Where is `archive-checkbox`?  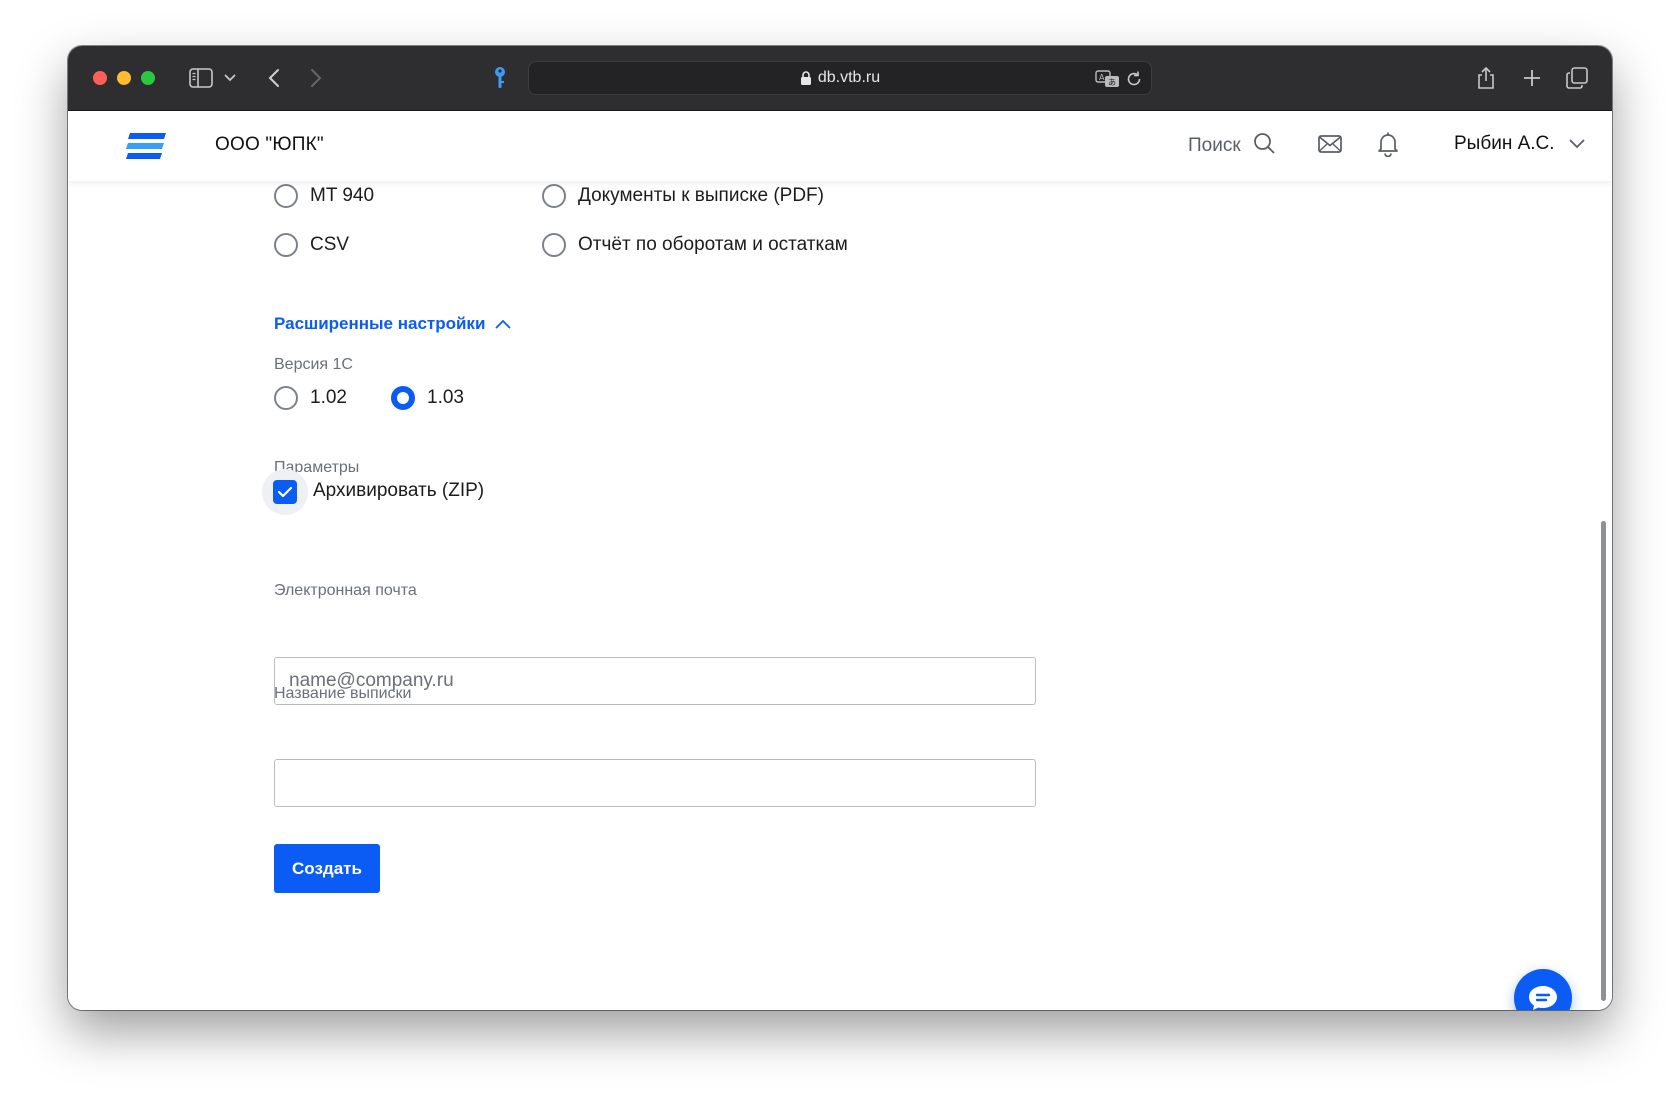
archive-checkbox is located at coordinates (285, 492).